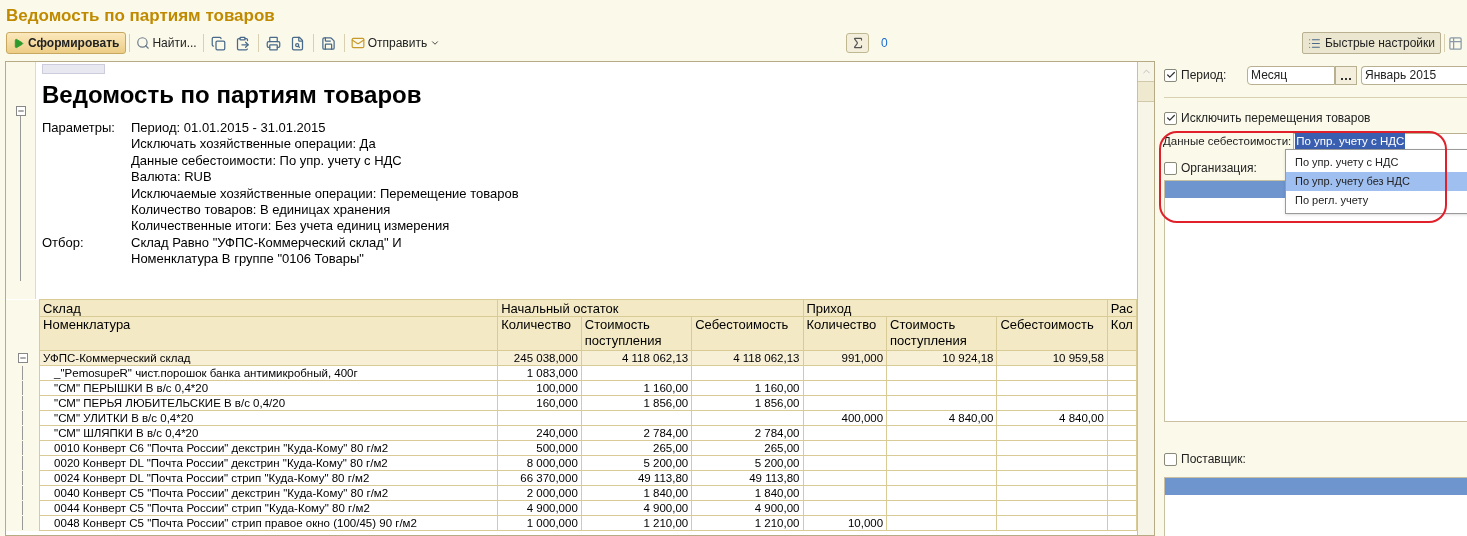 The height and width of the screenshot is (536, 1467). I want to click on table-cell: 0020 Конверт DL "Почта России" декстрин "Куда-Кому" 80 г/м2, so click(268, 463).